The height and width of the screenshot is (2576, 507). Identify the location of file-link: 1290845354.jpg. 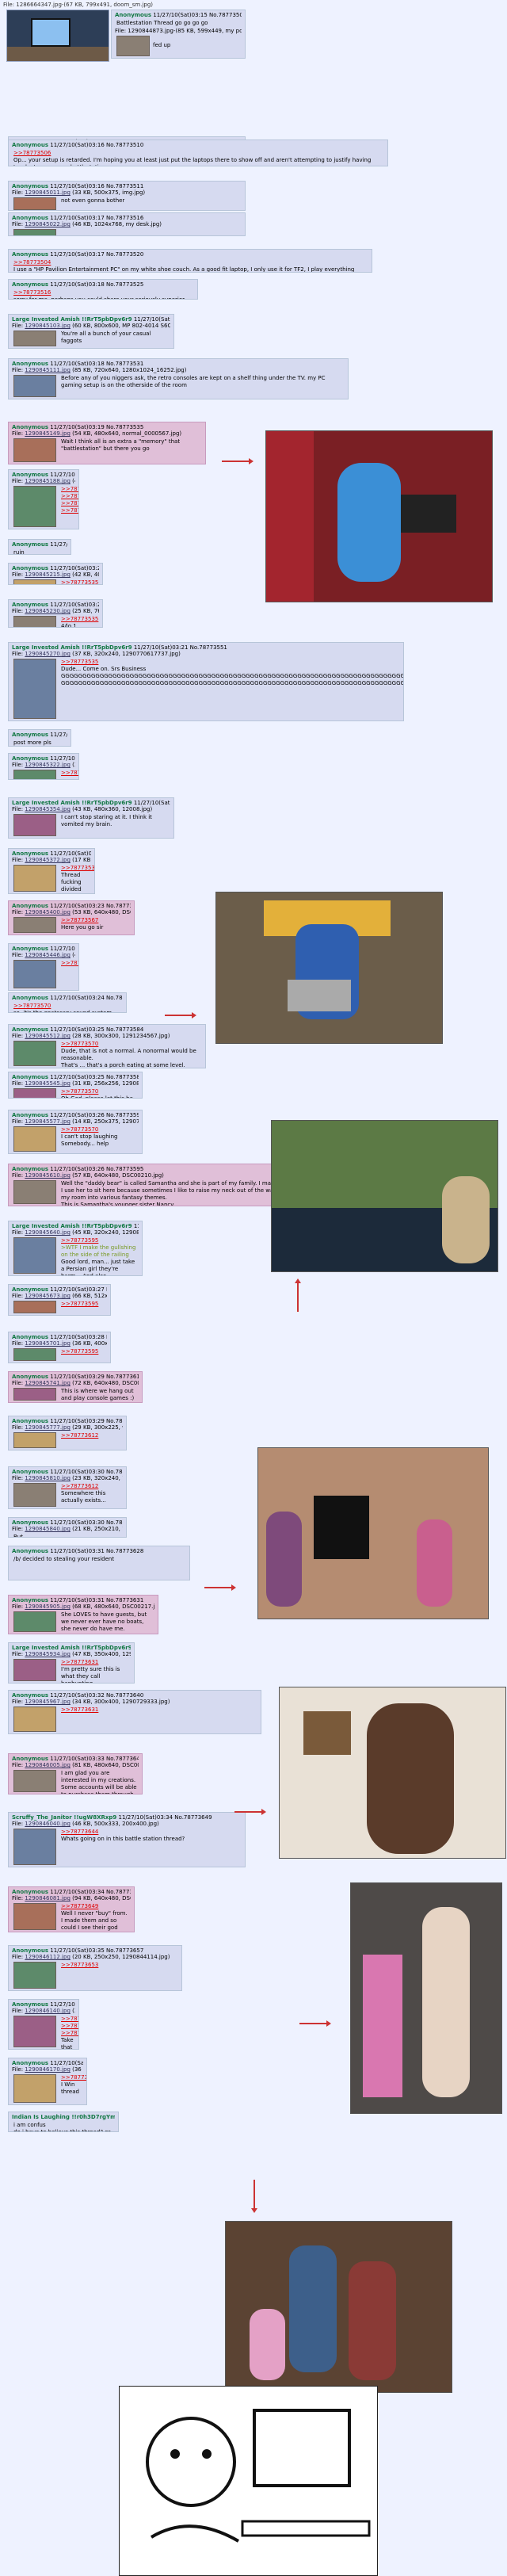
(48, 809).